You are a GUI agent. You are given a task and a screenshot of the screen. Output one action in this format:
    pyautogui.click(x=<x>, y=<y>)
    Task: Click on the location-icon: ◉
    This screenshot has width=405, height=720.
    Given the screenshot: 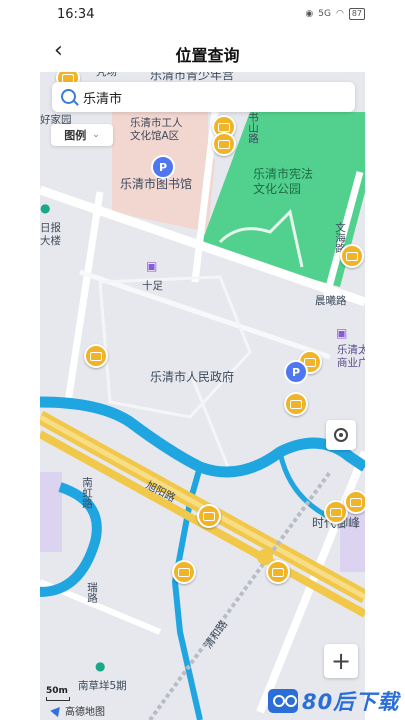 What is the action you would take?
    pyautogui.click(x=309, y=14)
    